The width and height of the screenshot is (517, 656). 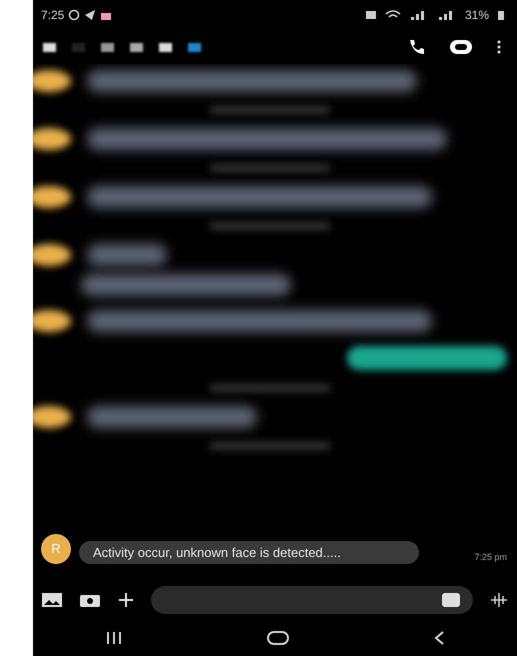 What do you see at coordinates (416, 47) in the screenshot?
I see `phone-icon` at bounding box center [416, 47].